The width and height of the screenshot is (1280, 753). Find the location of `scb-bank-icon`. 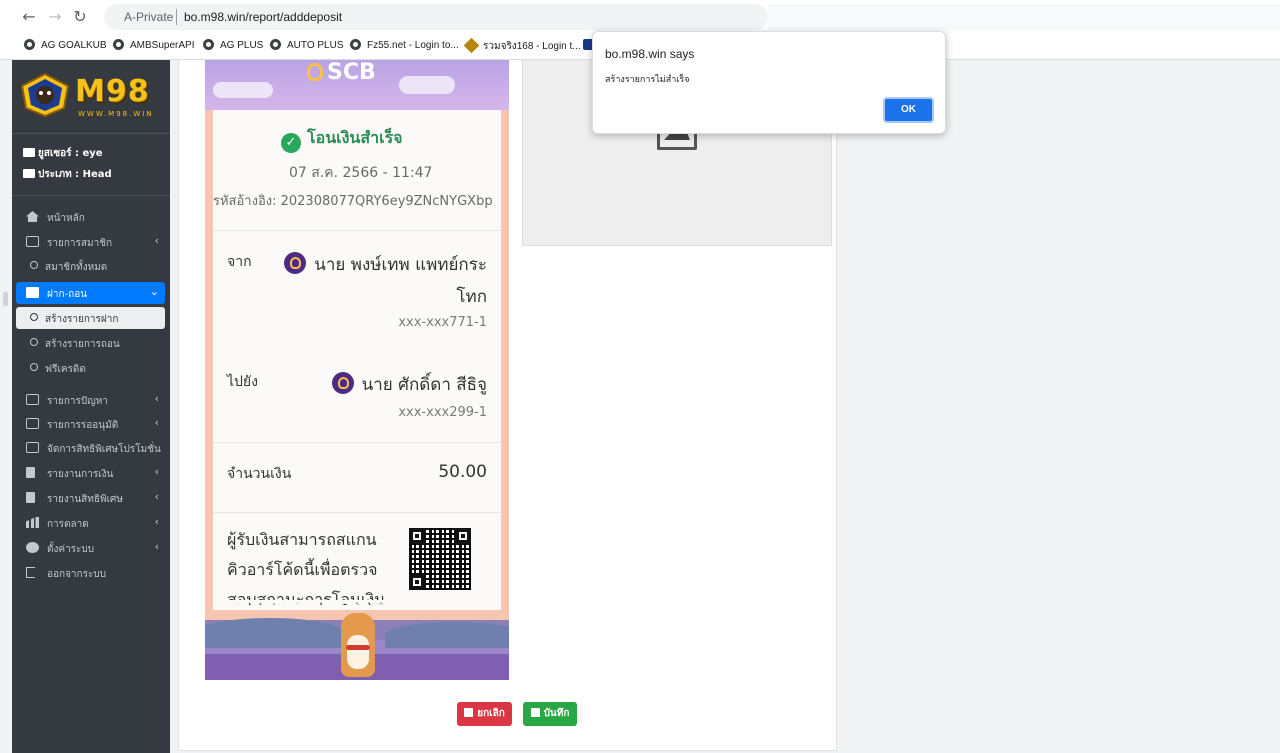

scb-bank-icon is located at coordinates (295, 263).